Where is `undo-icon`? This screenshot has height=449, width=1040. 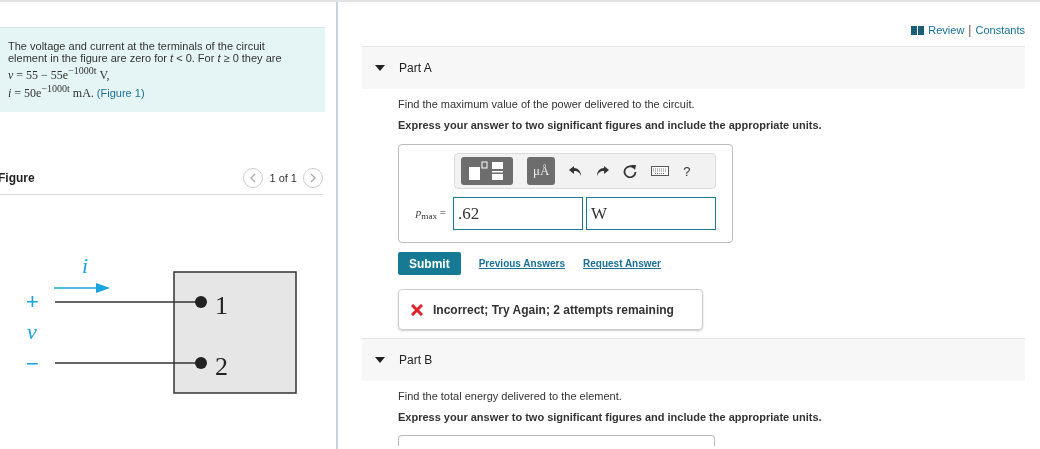 undo-icon is located at coordinates (576, 171).